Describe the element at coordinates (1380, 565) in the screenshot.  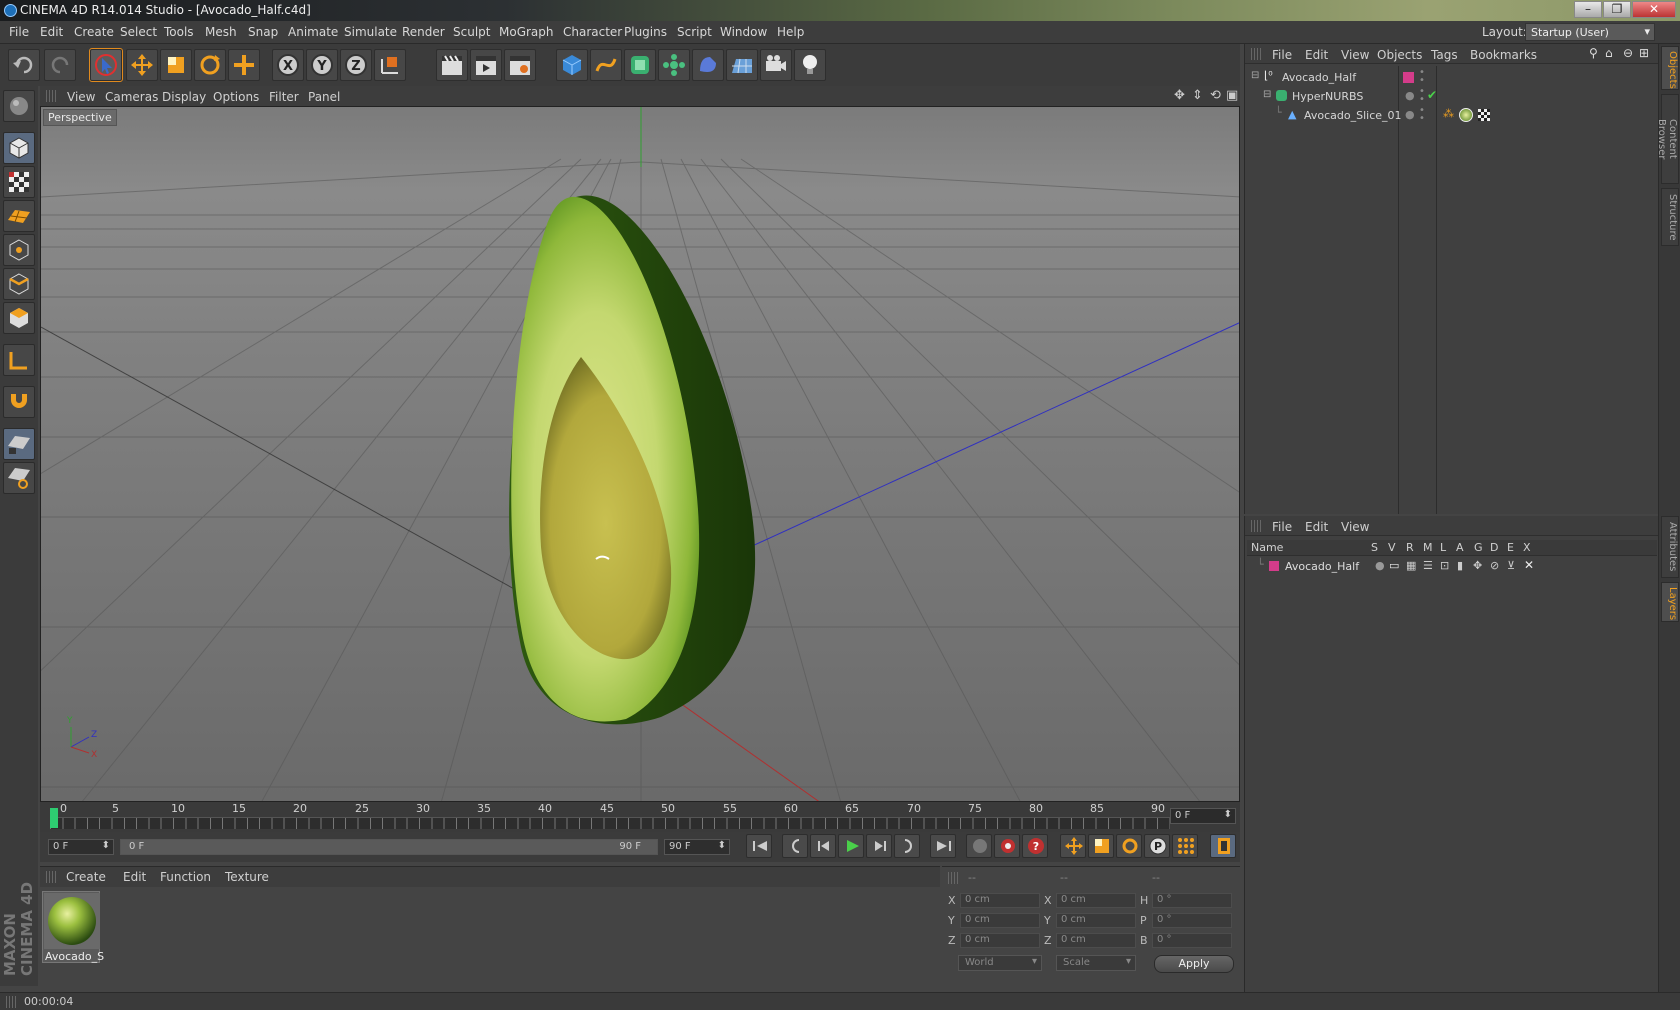
I see `solo-toggle-icon: ●` at that location.